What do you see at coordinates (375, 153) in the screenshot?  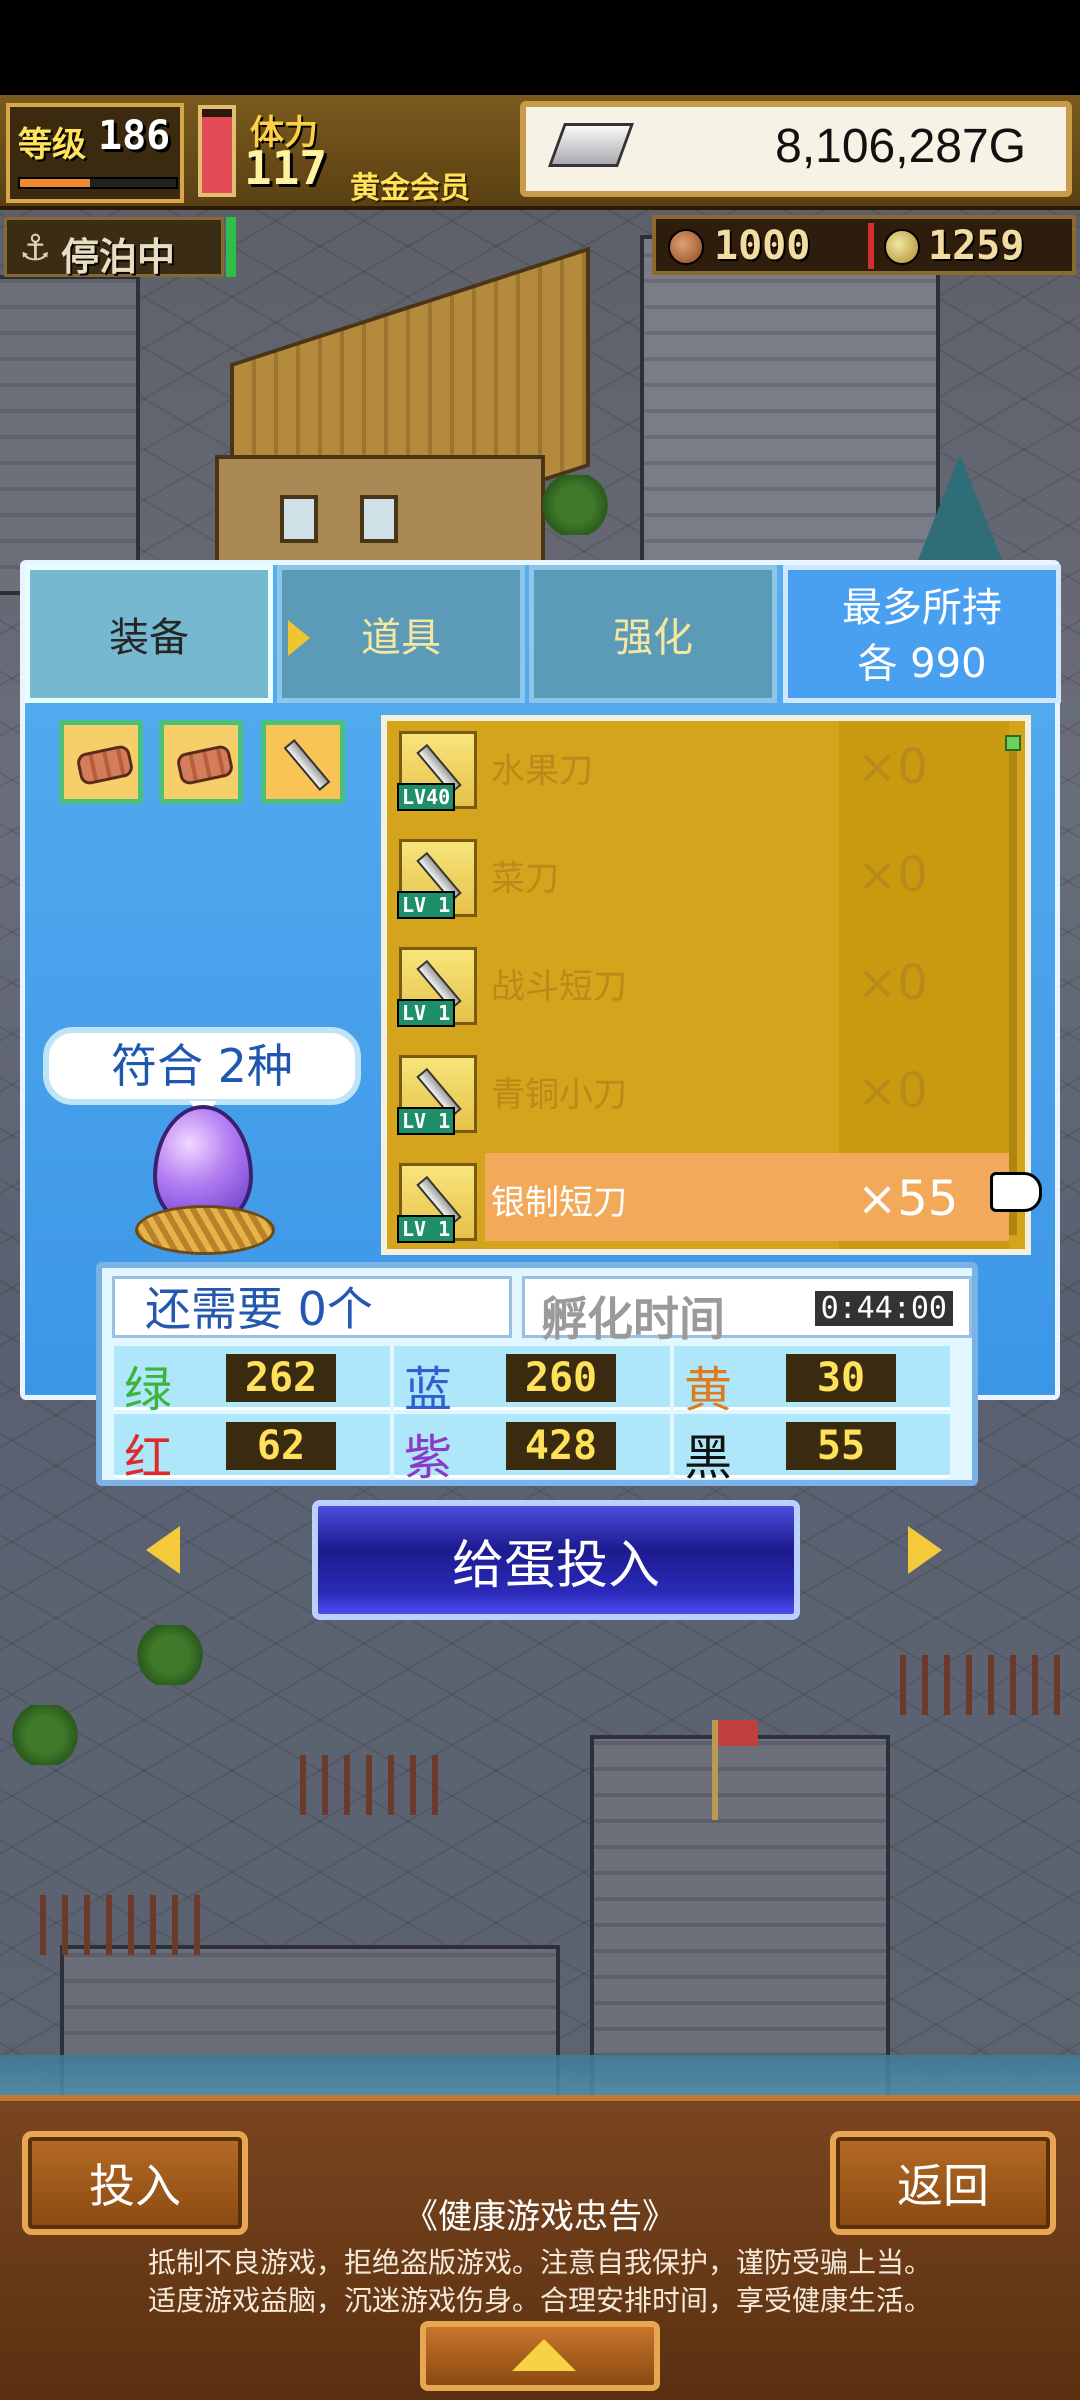 I see `stamina-panel: 体力 117 黄金会员` at bounding box center [375, 153].